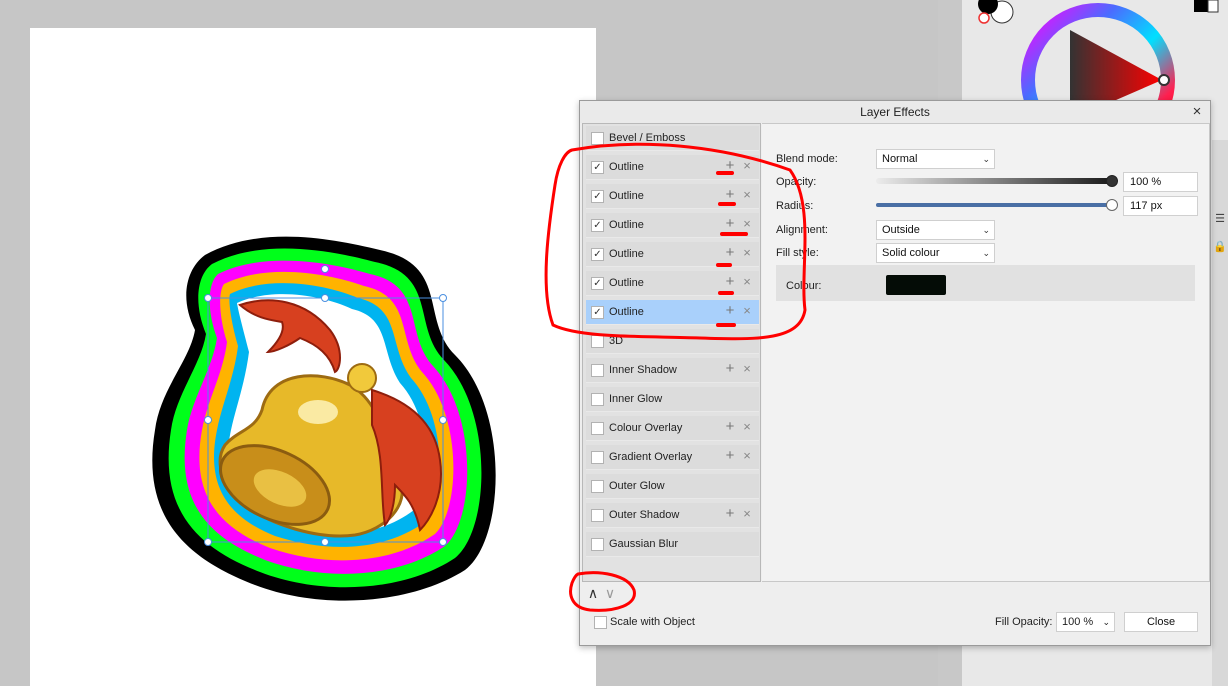 This screenshot has height=686, width=1228. What do you see at coordinates (797, 253) in the screenshot?
I see `fill-style-label: Fill style:` at bounding box center [797, 253].